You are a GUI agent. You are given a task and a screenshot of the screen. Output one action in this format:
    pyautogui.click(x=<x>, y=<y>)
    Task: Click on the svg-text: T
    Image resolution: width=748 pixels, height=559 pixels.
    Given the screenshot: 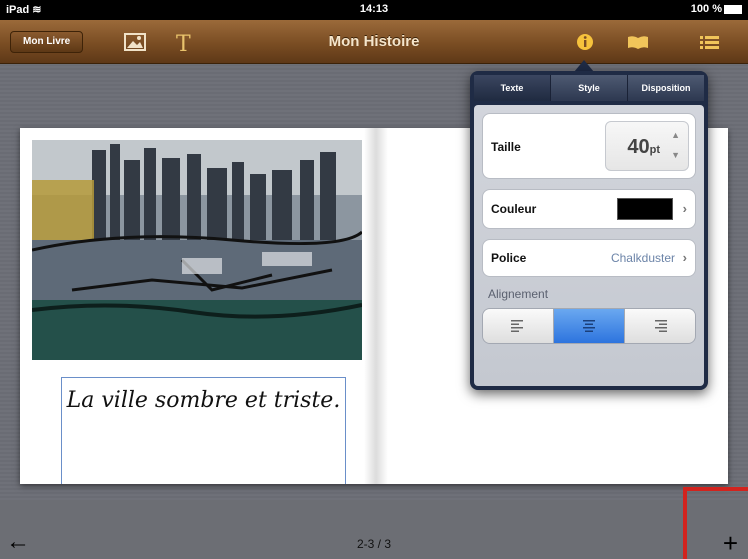 What is the action you would take?
    pyautogui.click(x=183, y=43)
    